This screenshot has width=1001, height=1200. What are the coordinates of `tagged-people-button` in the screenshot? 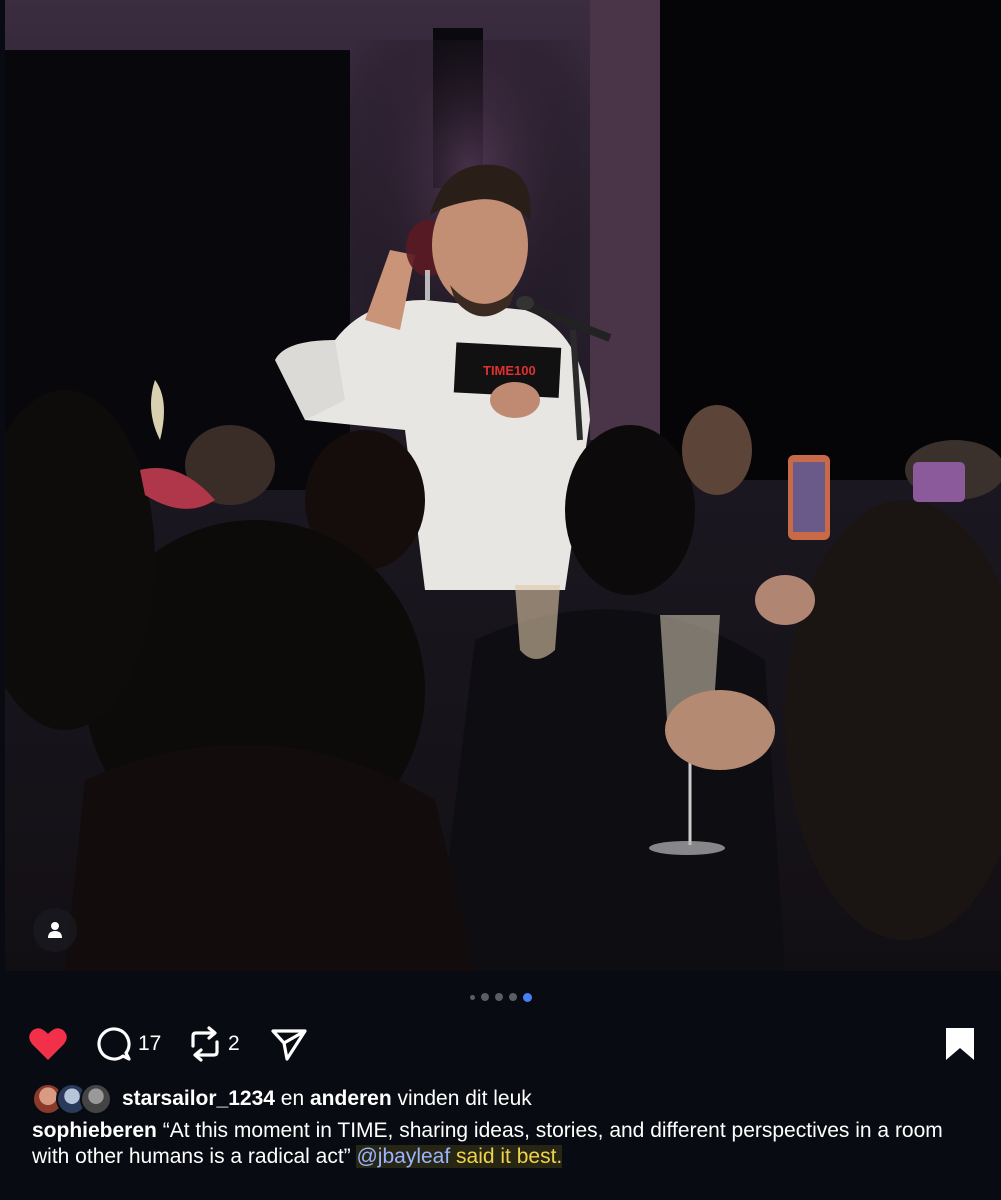 It's located at (55, 930).